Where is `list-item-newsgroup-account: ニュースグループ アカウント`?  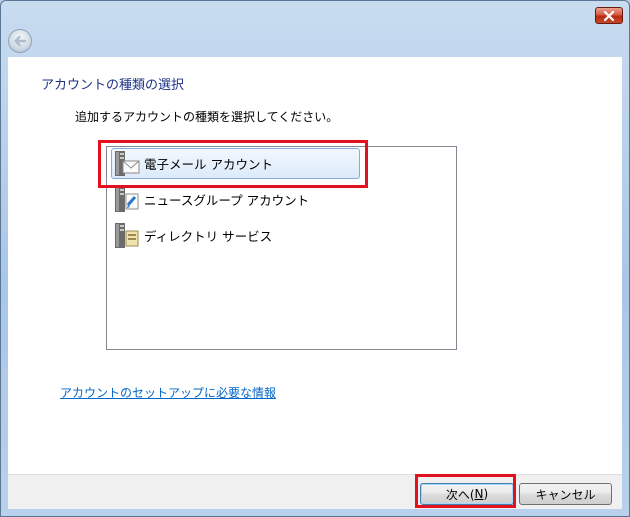
list-item-newsgroup-account: ニュースグループ アカウント is located at coordinates (235, 199).